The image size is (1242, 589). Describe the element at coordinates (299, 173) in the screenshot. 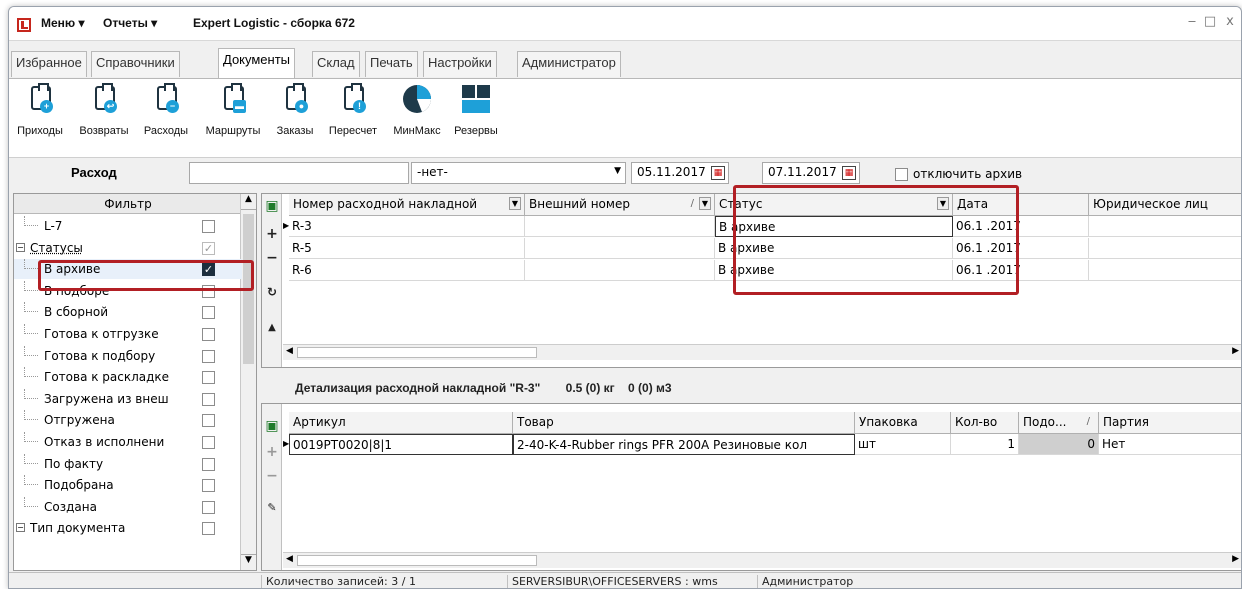

I see `search-input` at that location.